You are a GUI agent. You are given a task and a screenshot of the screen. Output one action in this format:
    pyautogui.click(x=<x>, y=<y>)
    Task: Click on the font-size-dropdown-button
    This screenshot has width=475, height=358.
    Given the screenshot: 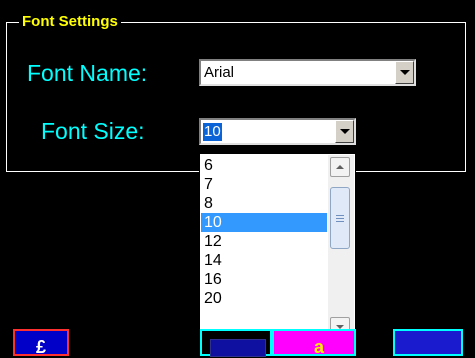 What is the action you would take?
    pyautogui.click(x=344, y=131)
    